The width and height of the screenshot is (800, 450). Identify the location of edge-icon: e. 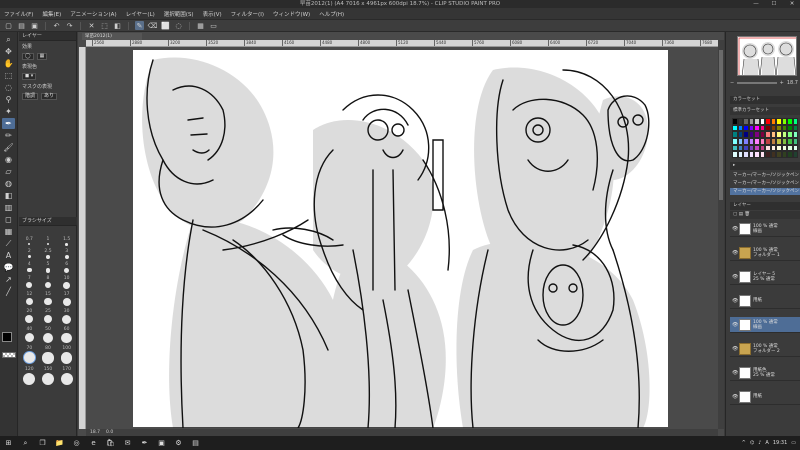
(93, 443).